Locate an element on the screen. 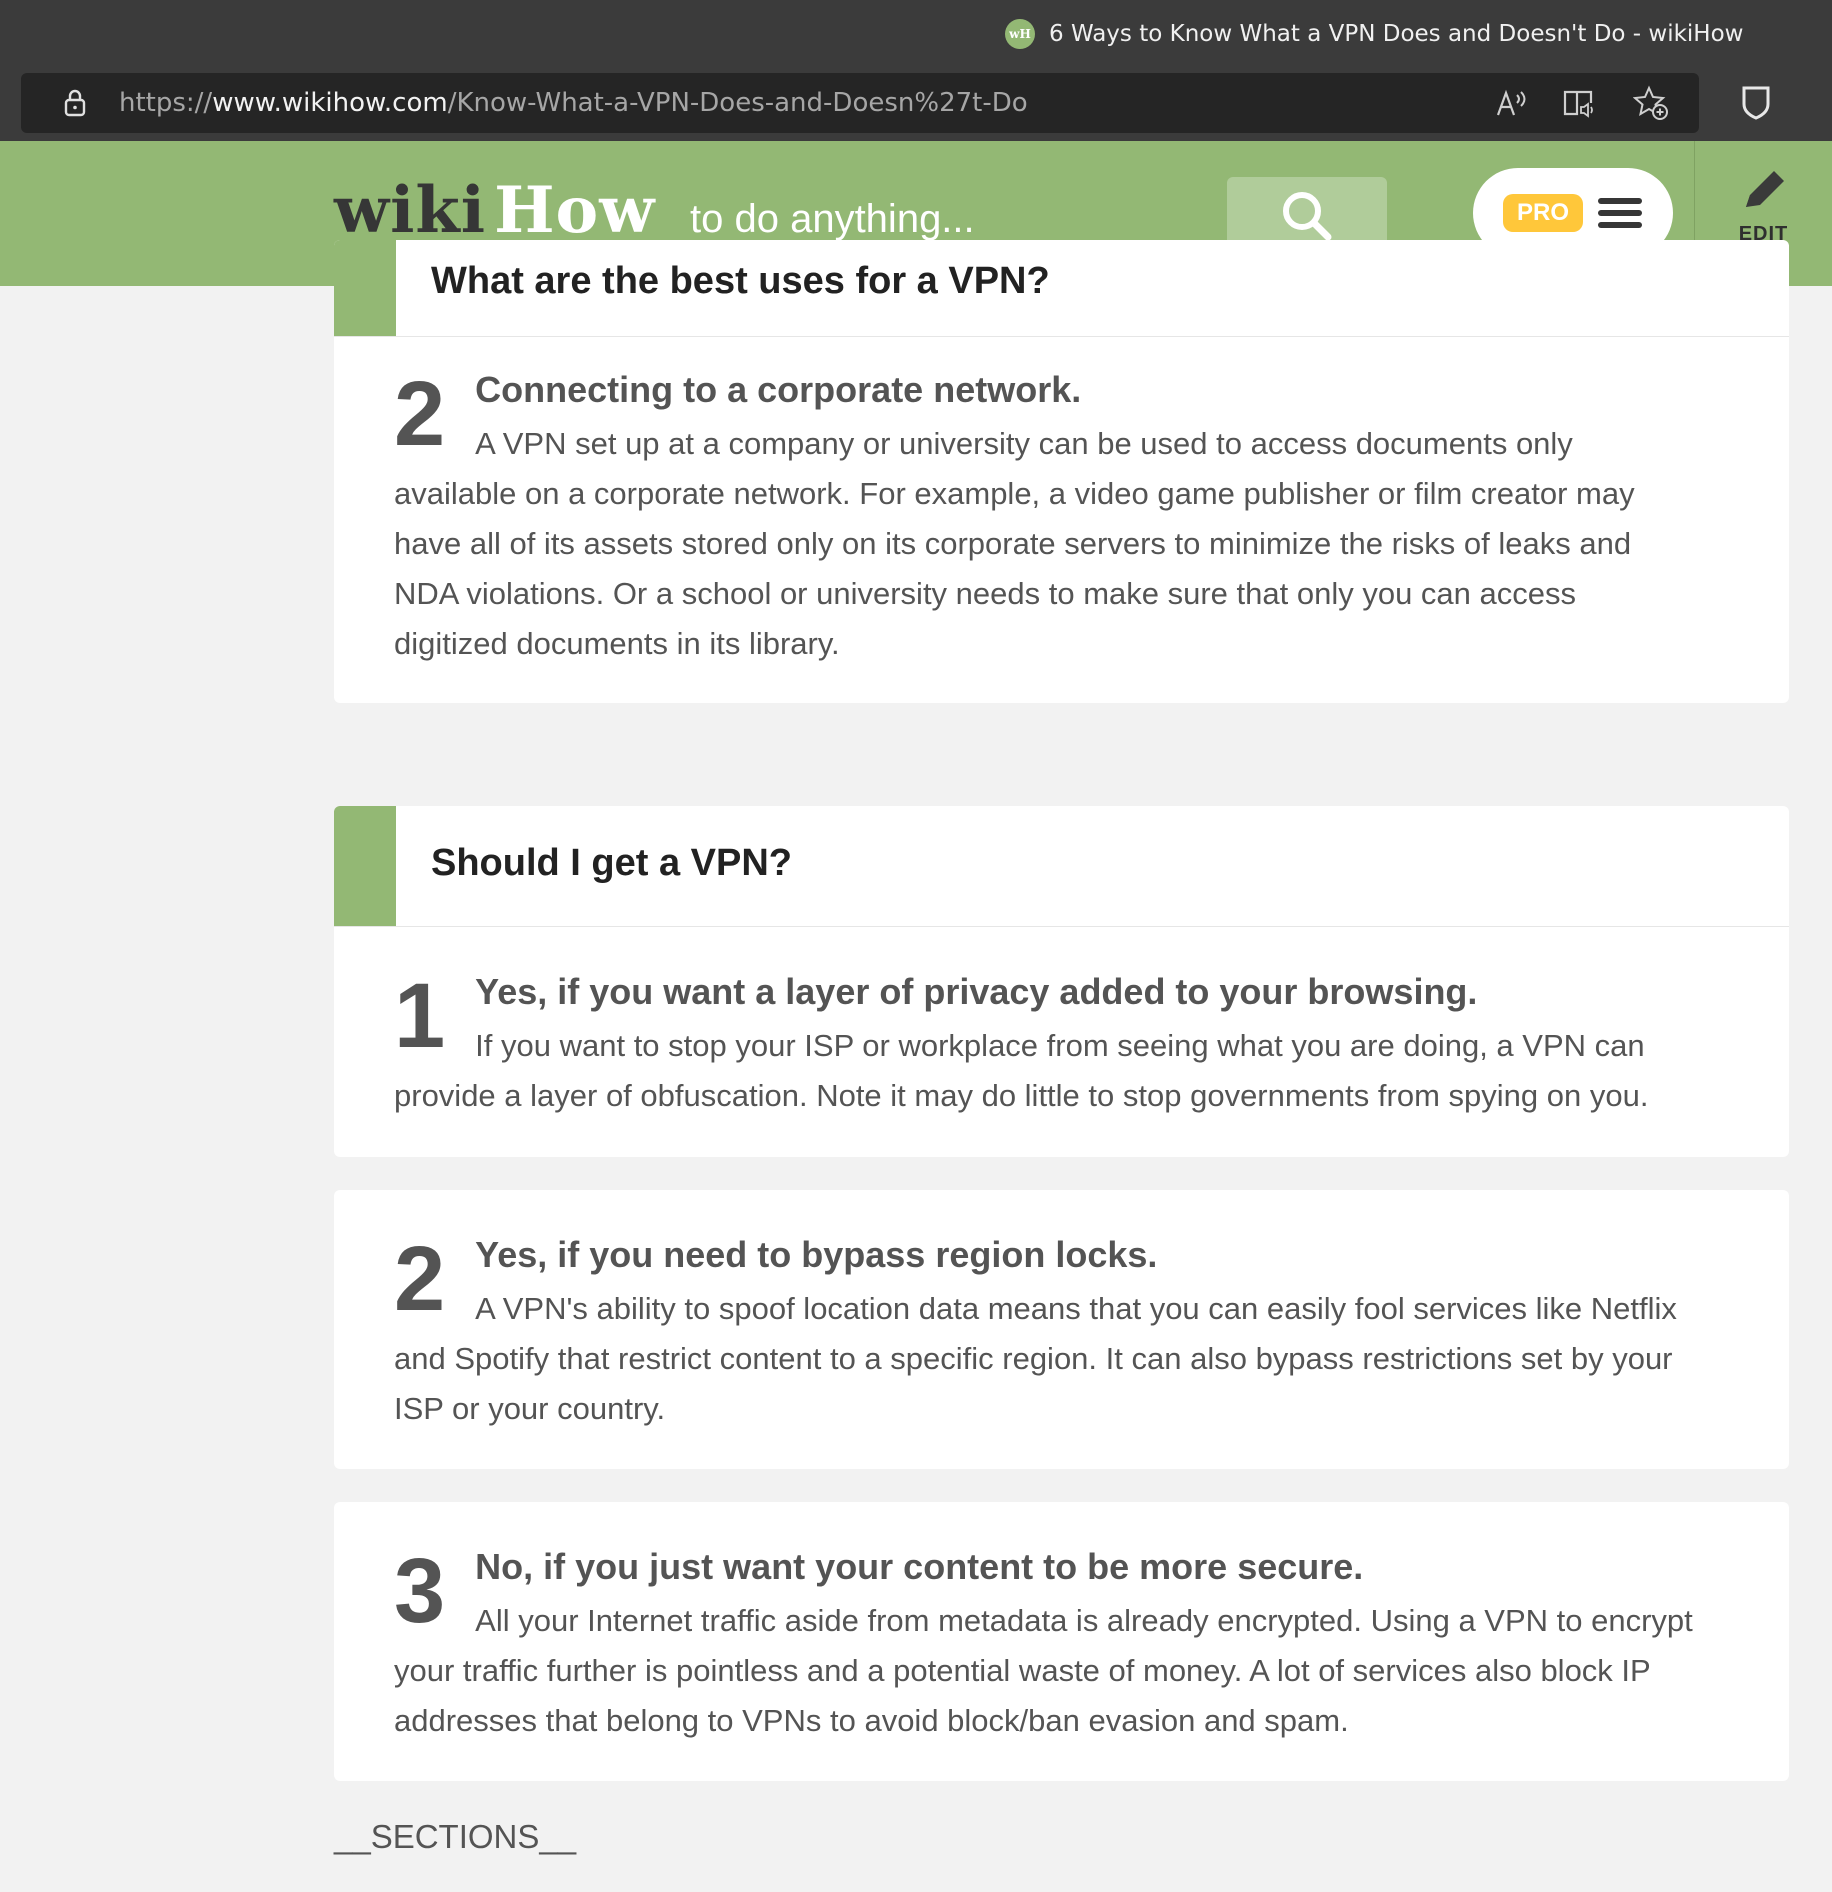 This screenshot has height=1892, width=1832. url-host: www.wikihow.com is located at coordinates (330, 103).